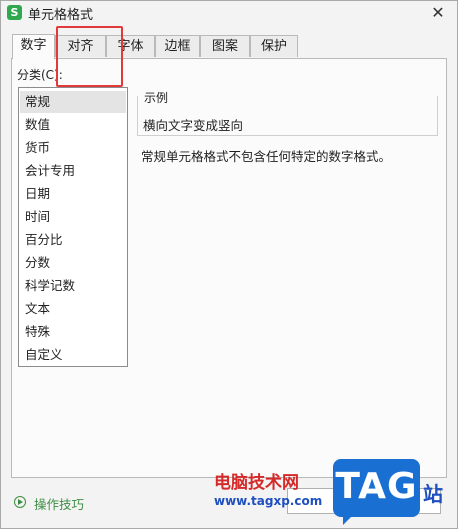  What do you see at coordinates (266, 156) in the screenshot?
I see `format-description: 常规单元格格式不包含任何特定的数字格式。` at bounding box center [266, 156].